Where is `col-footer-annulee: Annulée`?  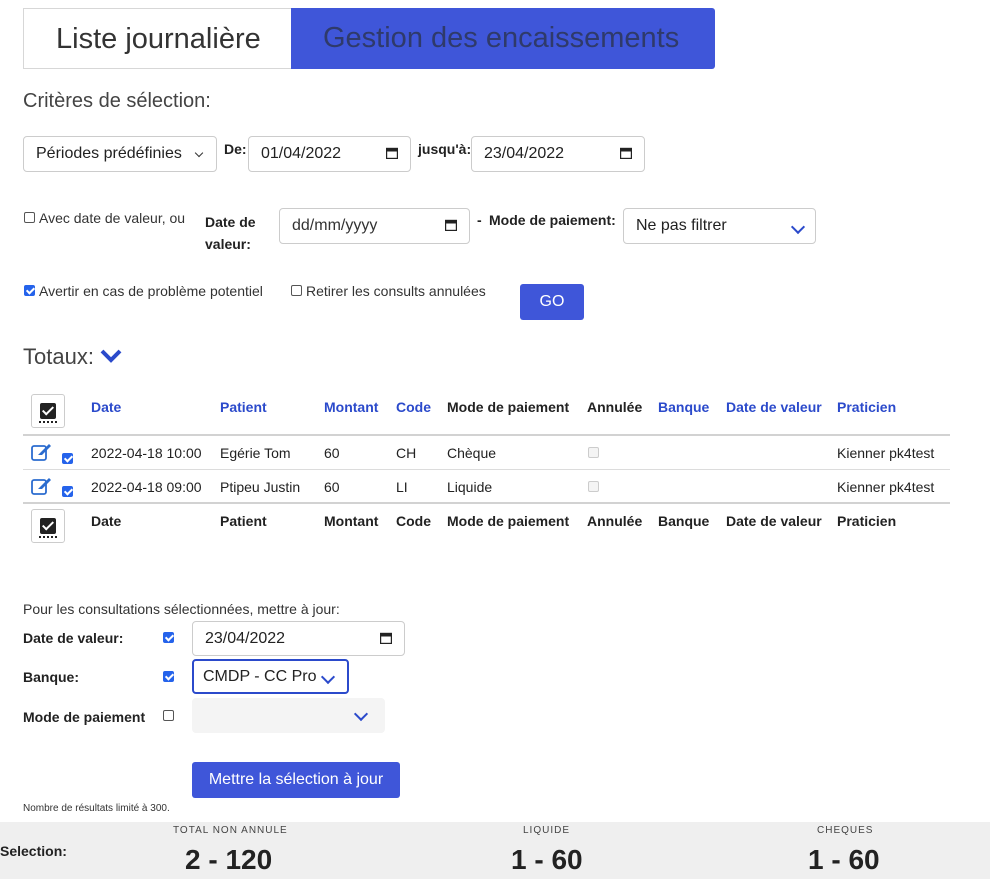
col-footer-annulee: Annulée is located at coordinates (615, 521).